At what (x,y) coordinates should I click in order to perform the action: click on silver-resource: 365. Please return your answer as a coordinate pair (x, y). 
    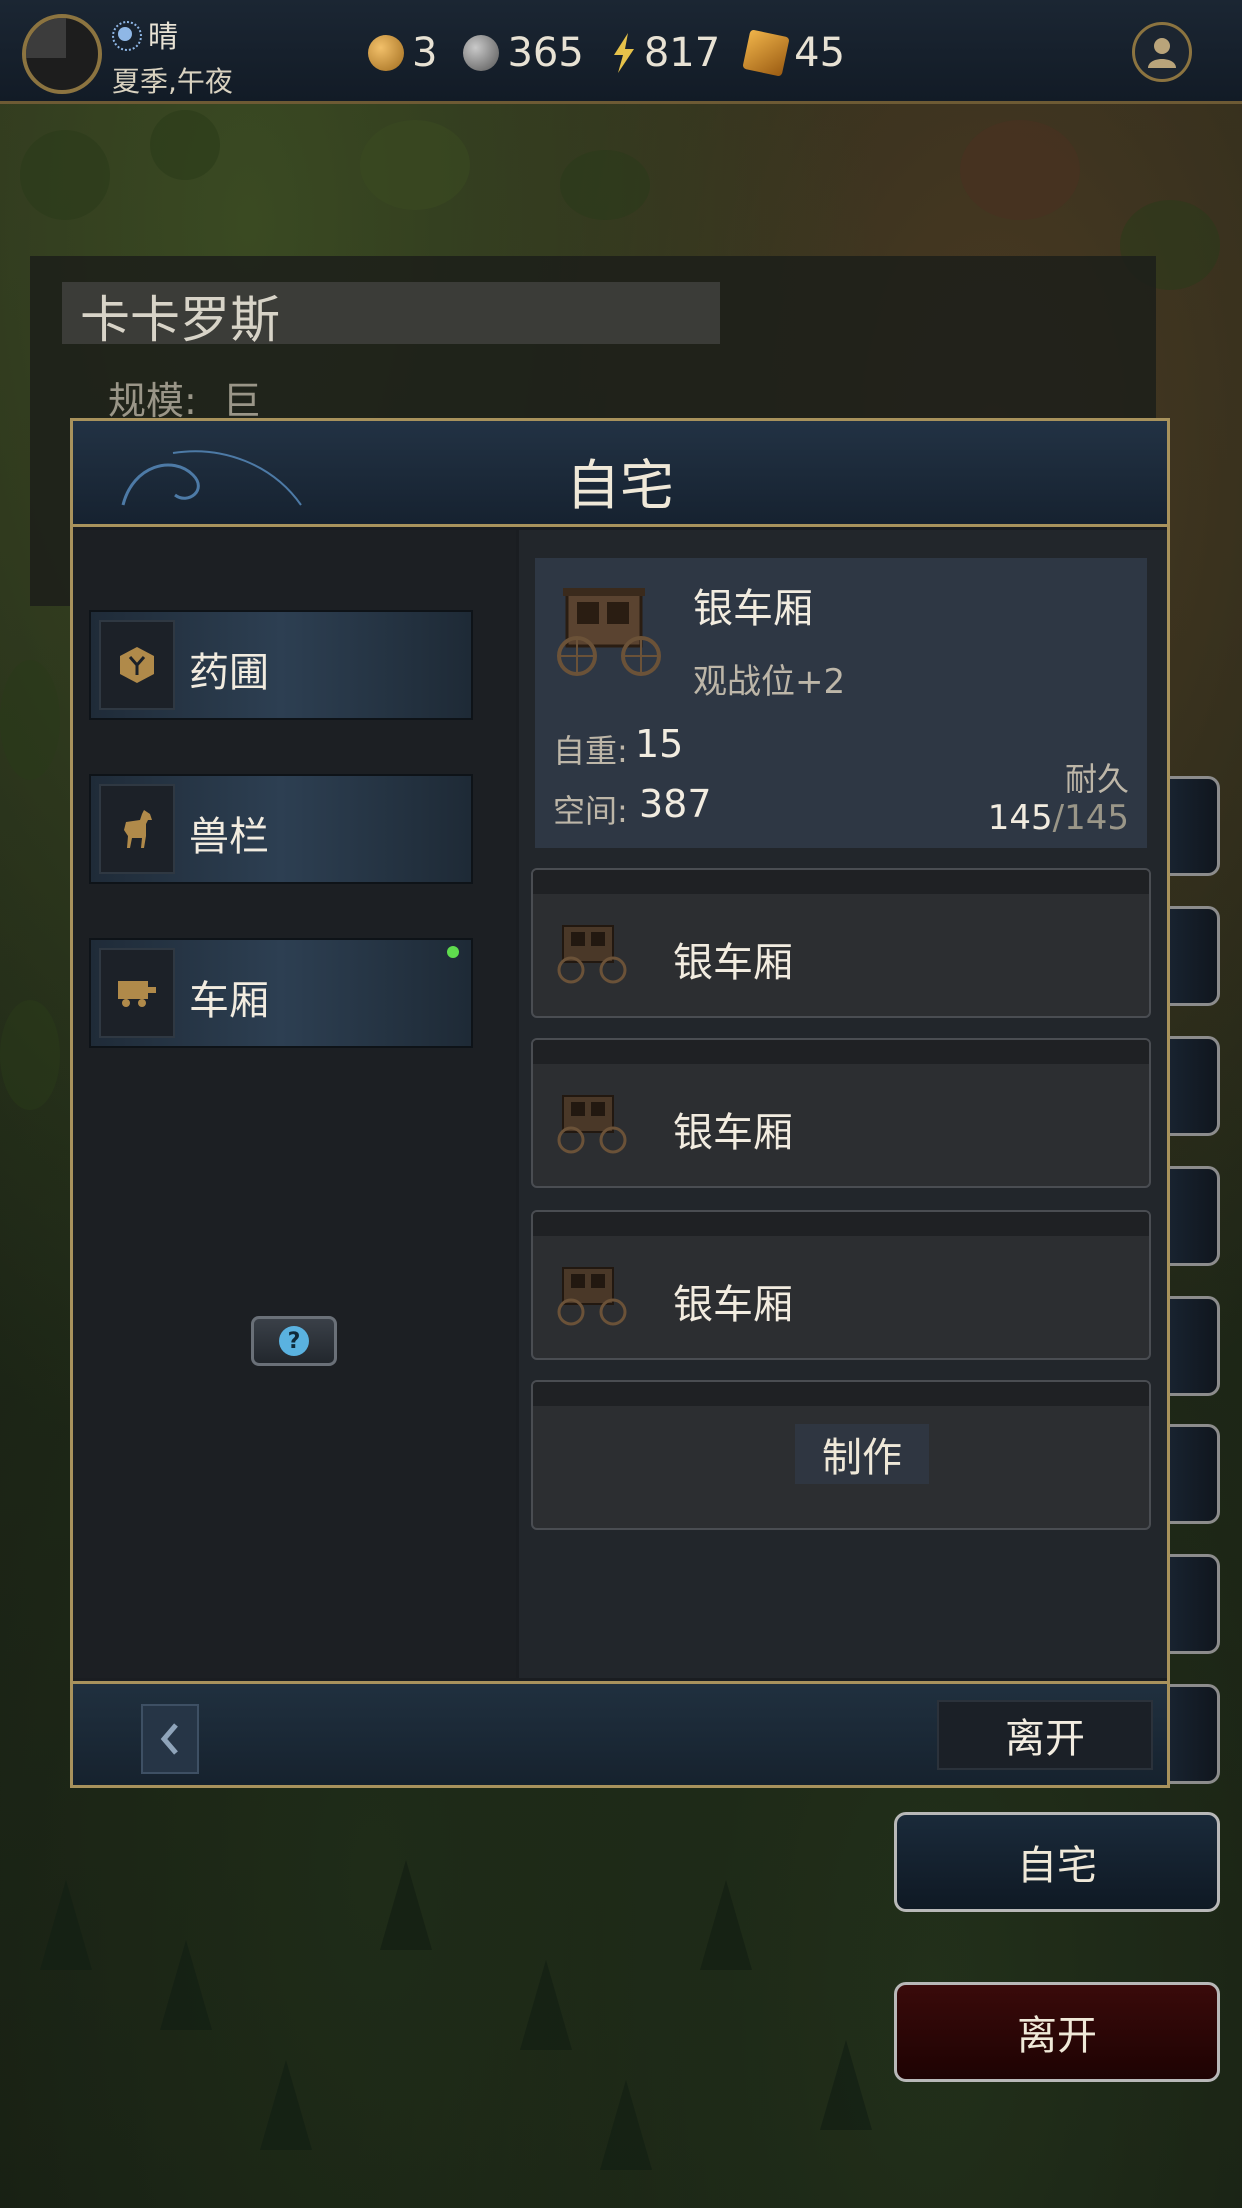
    Looking at the image, I should click on (523, 53).